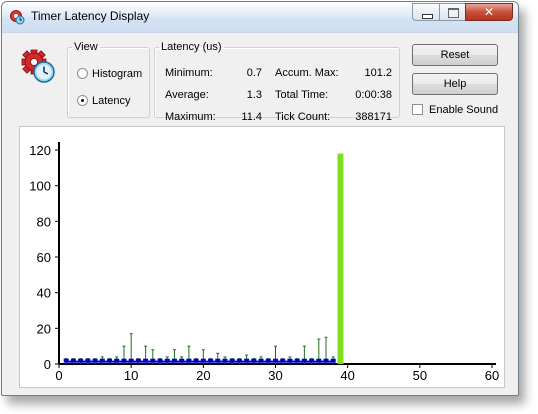 The height and width of the screenshot is (414, 538). What do you see at coordinates (44, 221) in the screenshot?
I see `y-tick-label: 80` at bounding box center [44, 221].